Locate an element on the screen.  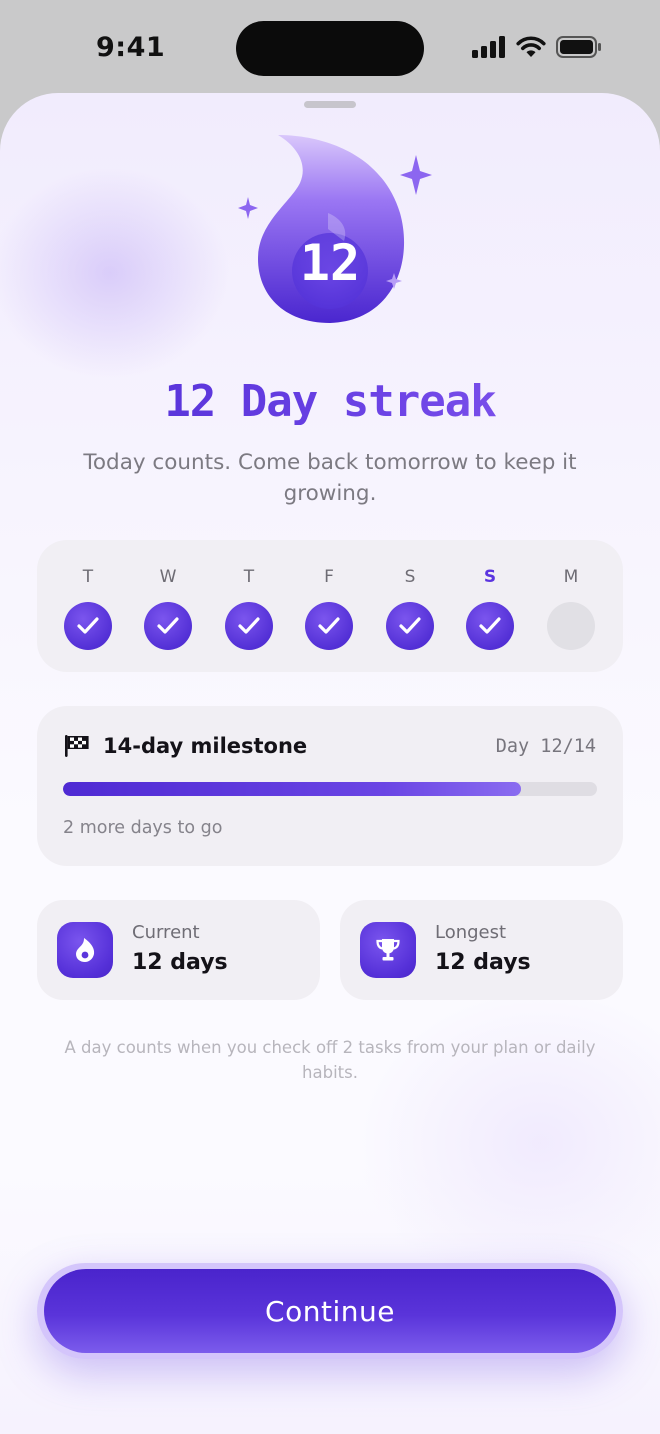
milestone-remaining: 2 more days to go is located at coordinates (143, 828).